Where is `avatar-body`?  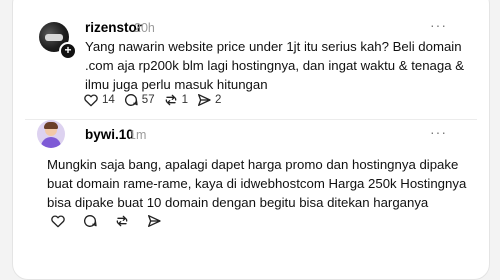 avatar-body is located at coordinates (51, 142).